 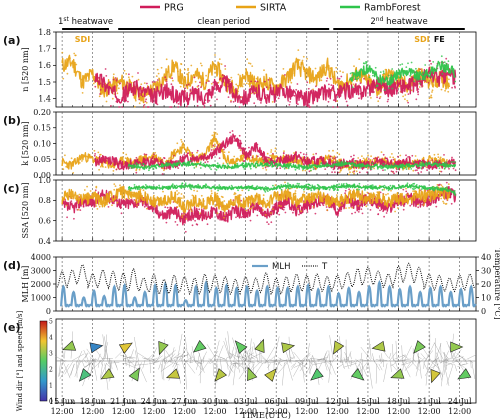 What do you see at coordinates (20, 360) in the screenshot?
I see `y-axis-title: Wind dir [°] and speed [m/s]` at bounding box center [20, 360].